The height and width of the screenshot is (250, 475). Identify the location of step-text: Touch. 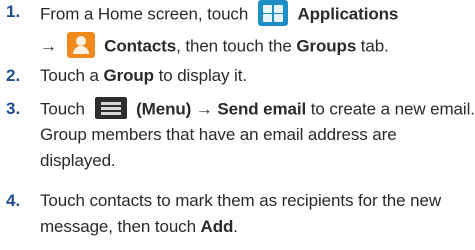
(65, 109).